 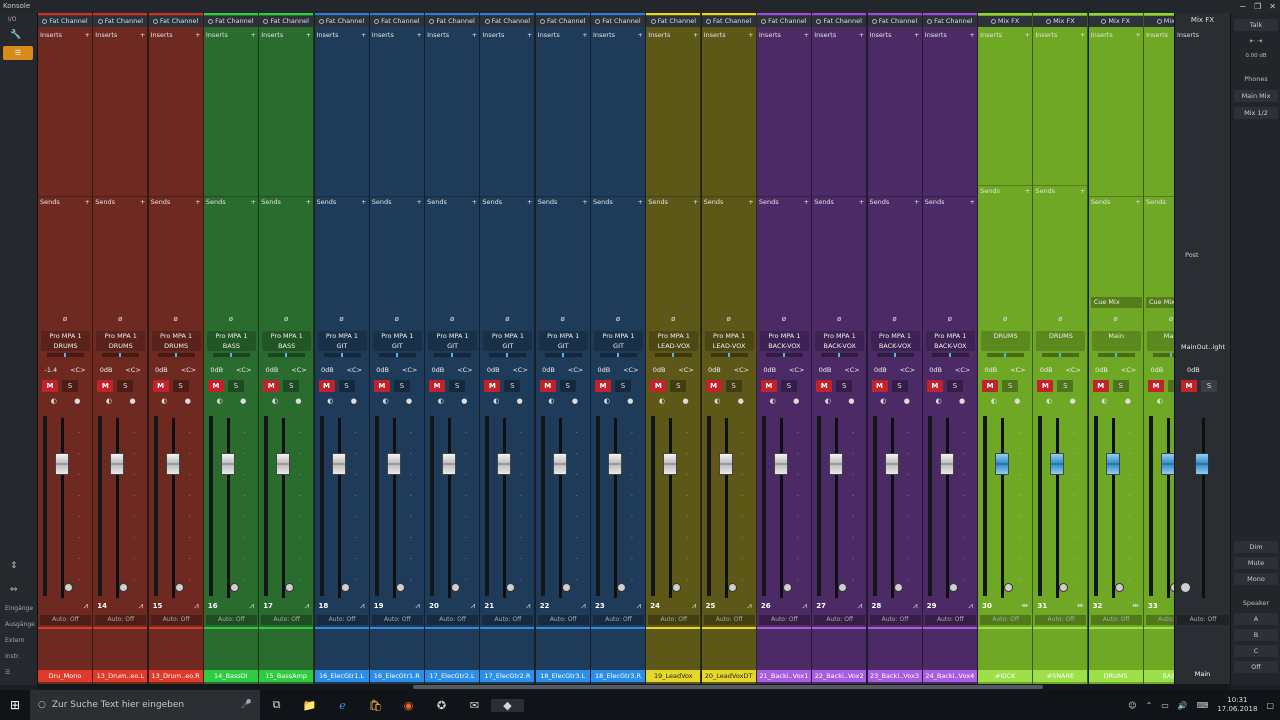 What do you see at coordinates (15, 35) in the screenshot?
I see `wrench-icon: 🔧` at bounding box center [15, 35].